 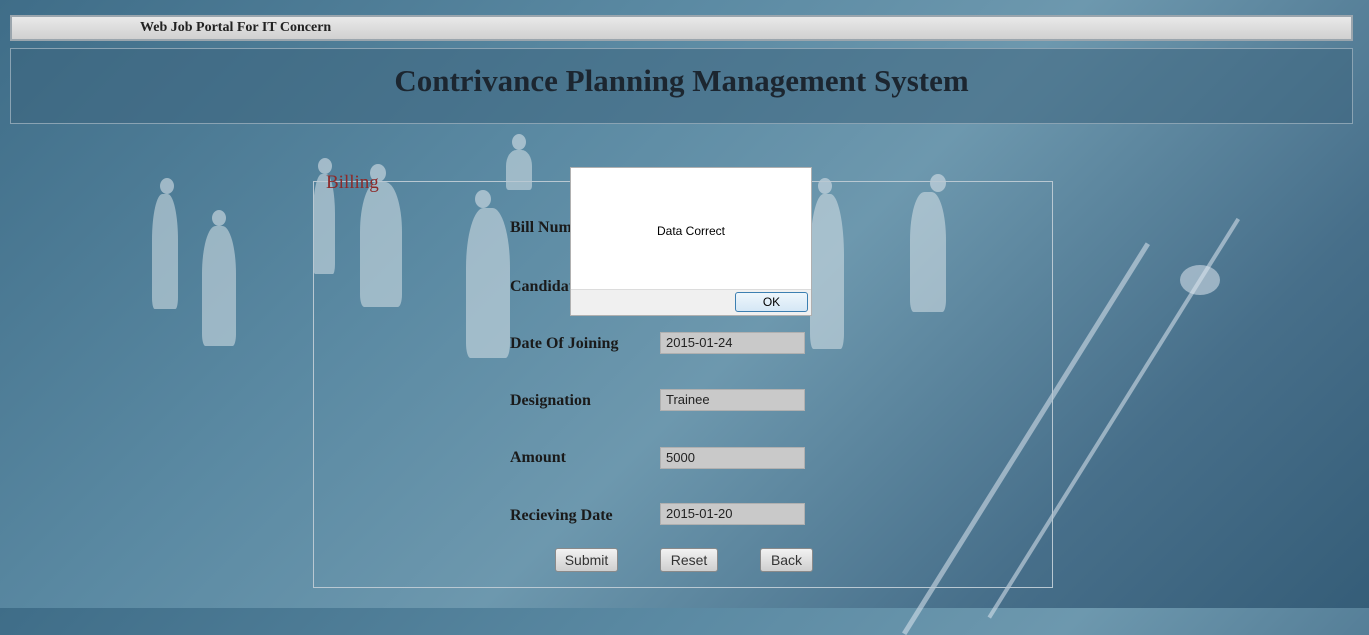 I want to click on receiving-date-label: Recieving Date, so click(x=561, y=515).